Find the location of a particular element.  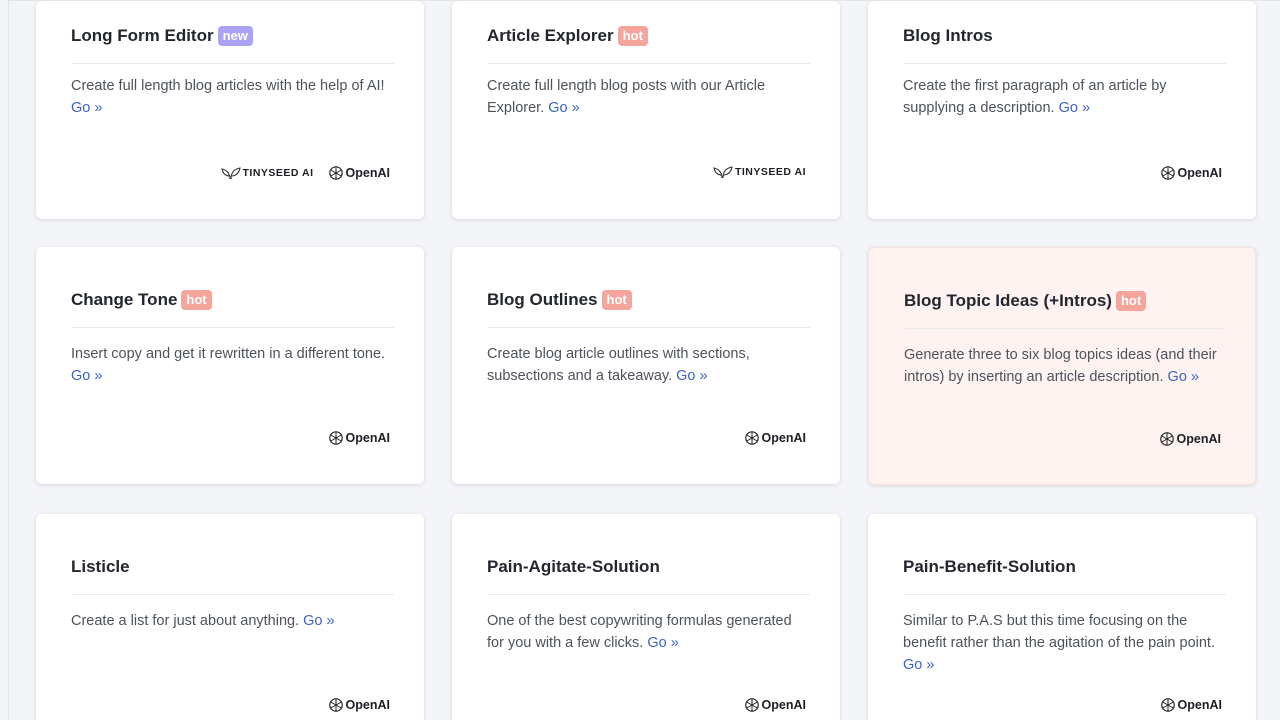

card-title: Article Explorer is located at coordinates (550, 35).